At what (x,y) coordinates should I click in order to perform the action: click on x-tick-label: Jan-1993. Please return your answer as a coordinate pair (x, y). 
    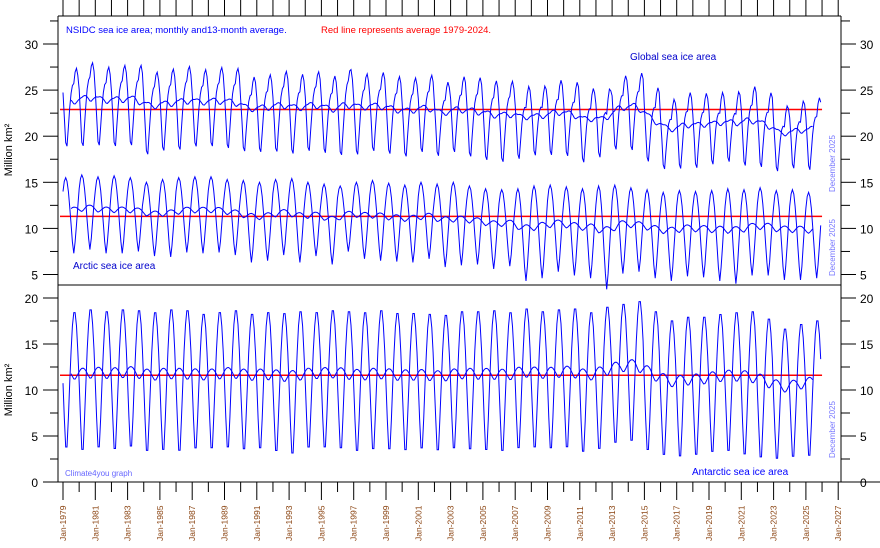
    Looking at the image, I should click on (289, 523).